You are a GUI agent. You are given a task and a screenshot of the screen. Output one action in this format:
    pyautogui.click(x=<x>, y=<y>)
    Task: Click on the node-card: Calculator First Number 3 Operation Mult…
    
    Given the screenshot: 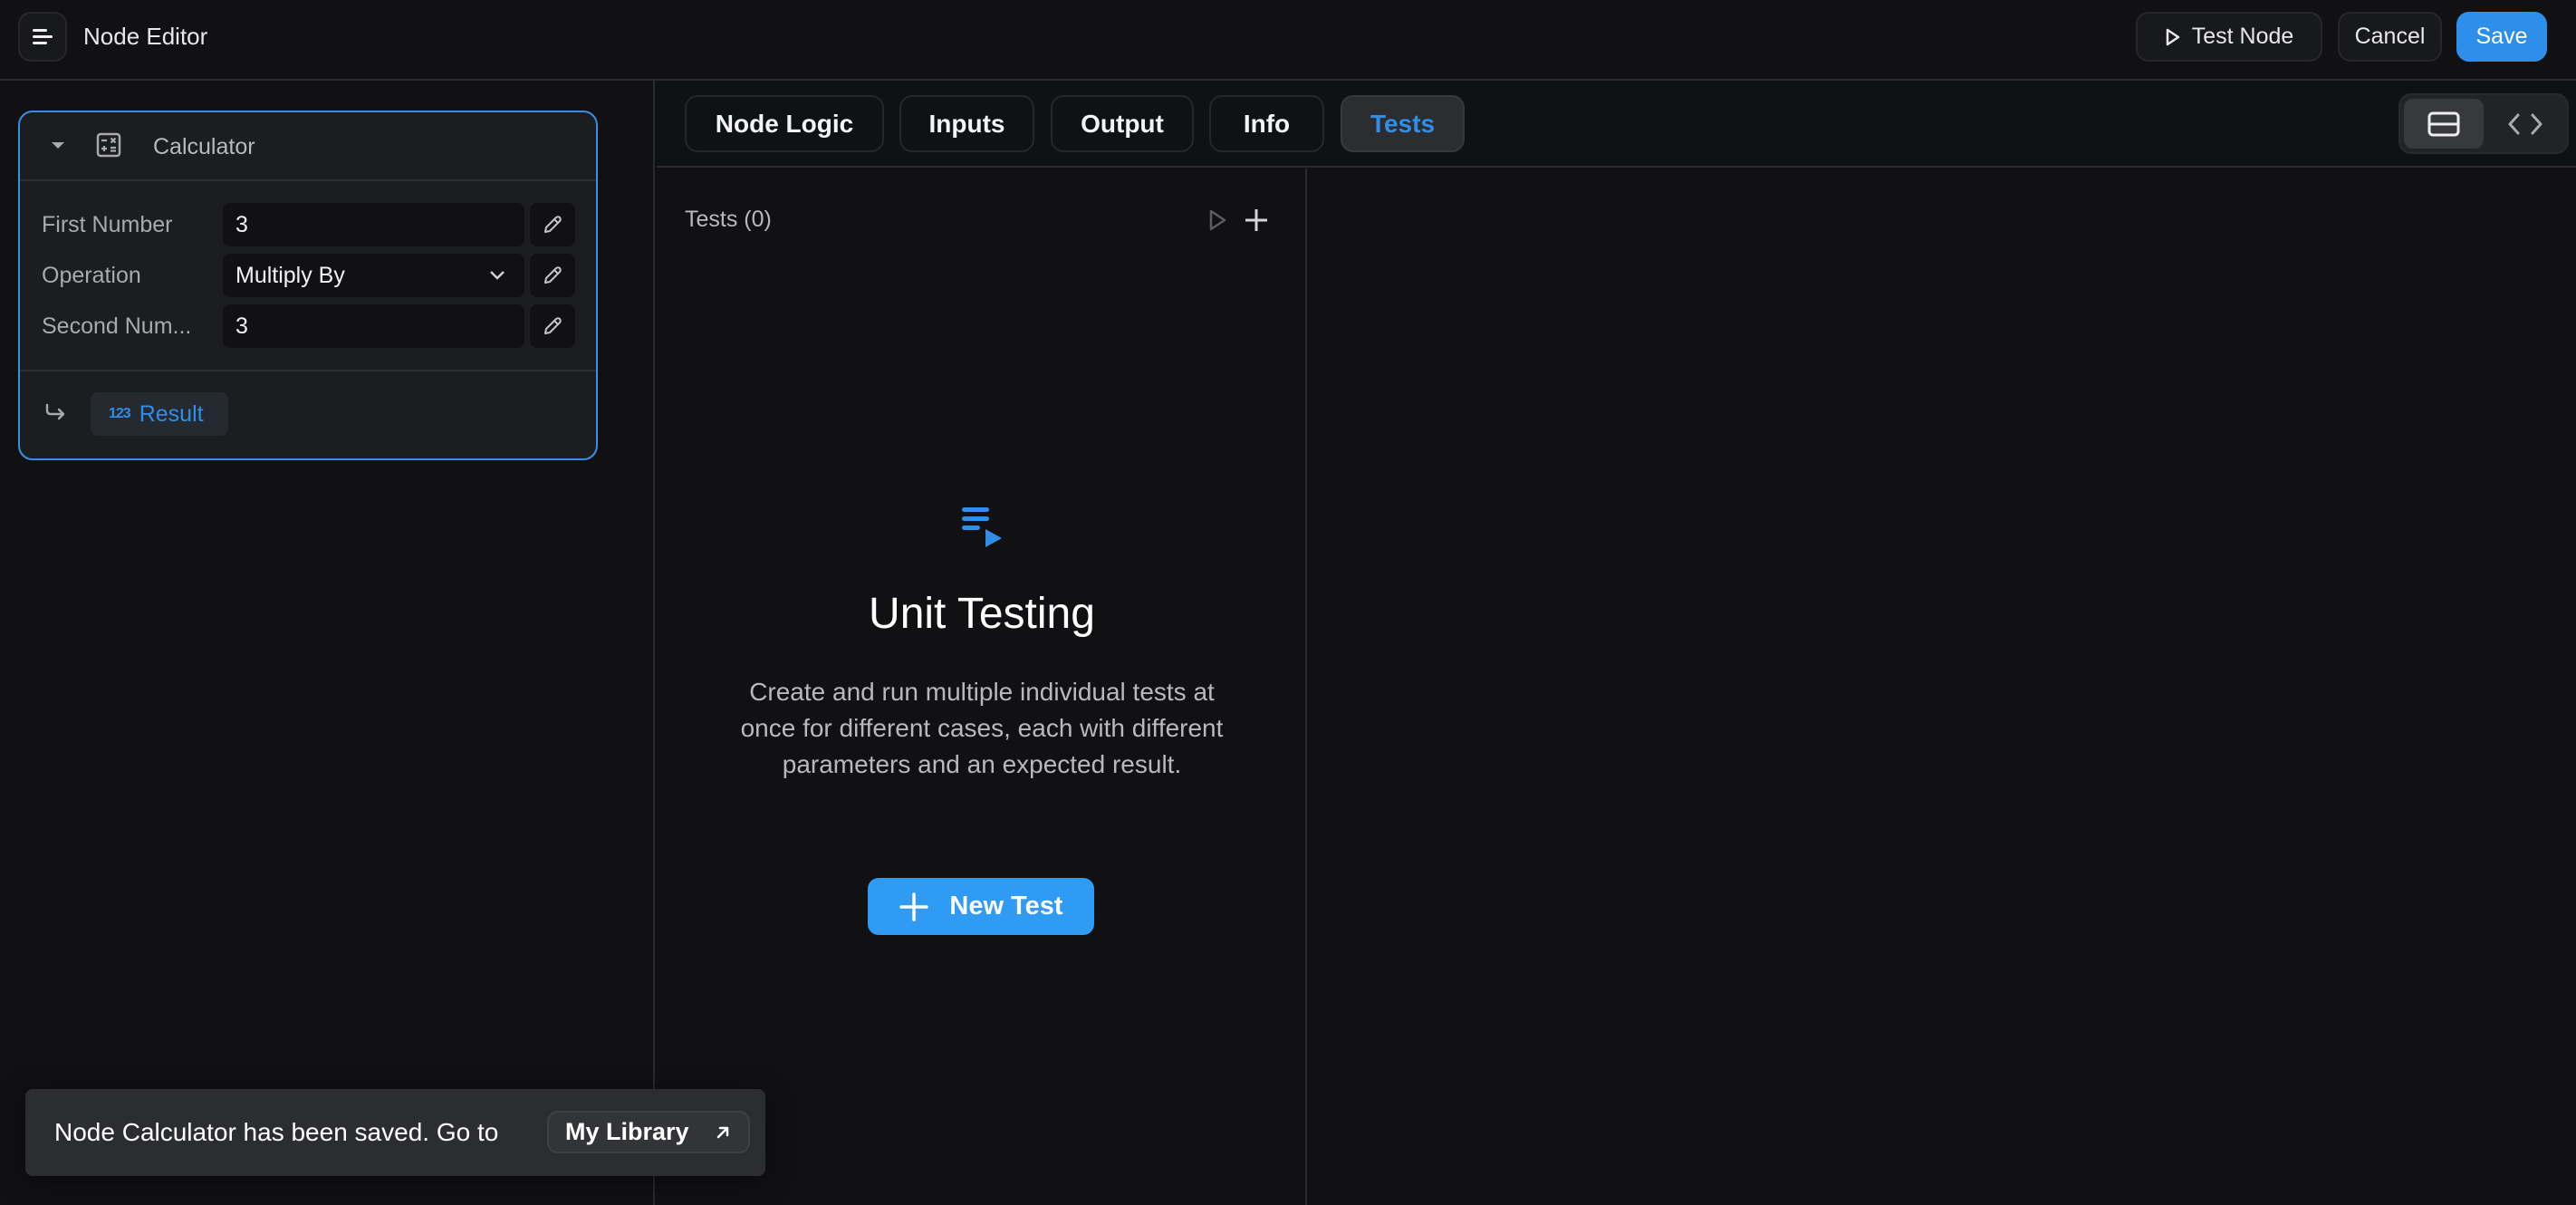 What is the action you would take?
    pyautogui.click(x=308, y=286)
    